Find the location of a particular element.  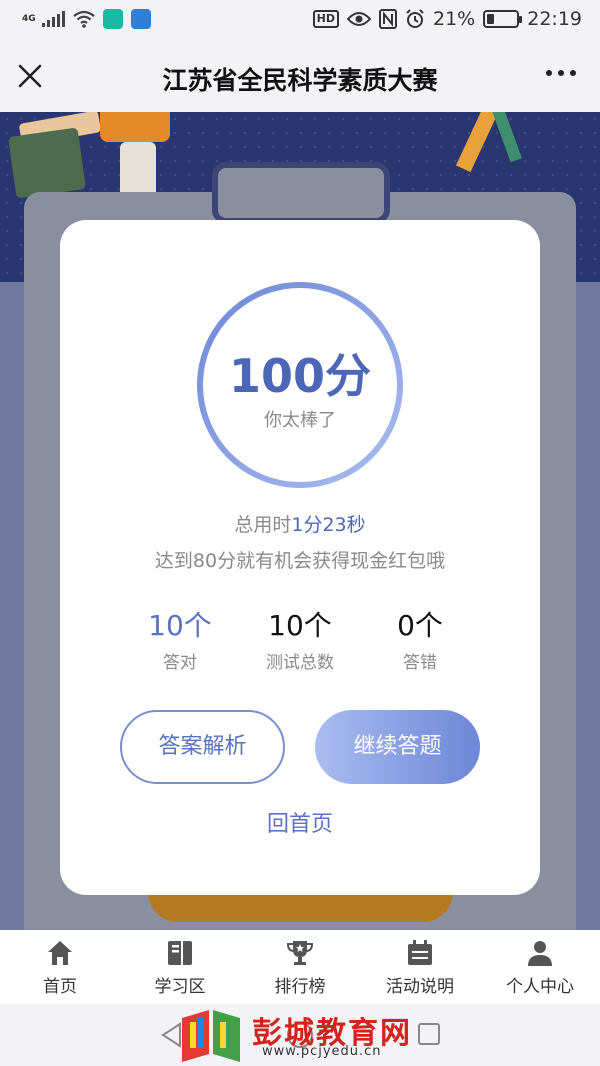

clock-time: 22:19 is located at coordinates (554, 19).